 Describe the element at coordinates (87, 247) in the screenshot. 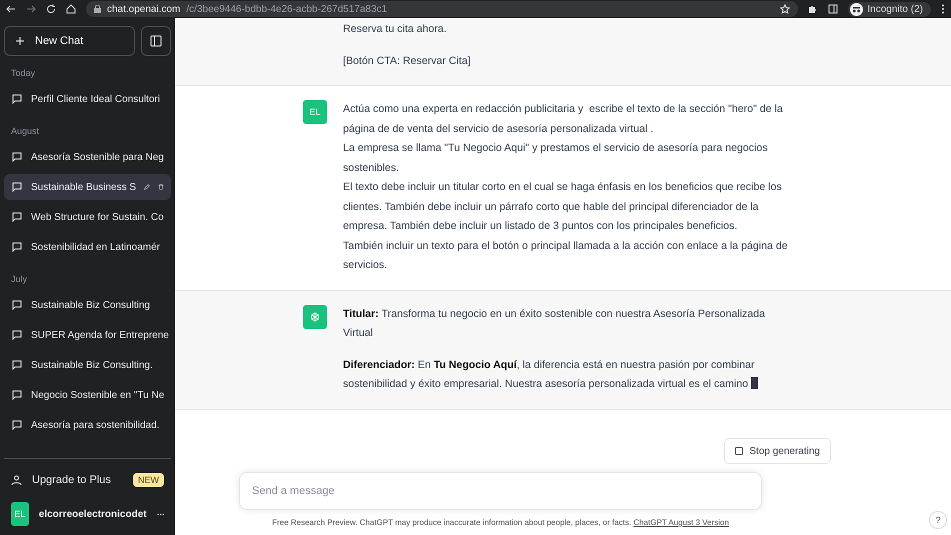

I see `chat-history-item: Sostenibilidad en Latinoamér` at that location.